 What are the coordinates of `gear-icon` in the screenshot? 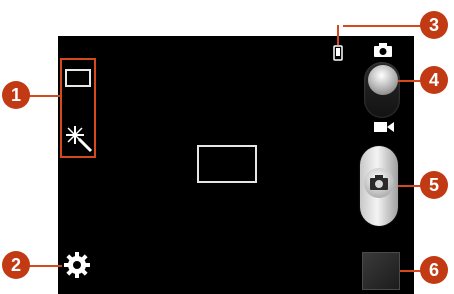 It's located at (77, 265).